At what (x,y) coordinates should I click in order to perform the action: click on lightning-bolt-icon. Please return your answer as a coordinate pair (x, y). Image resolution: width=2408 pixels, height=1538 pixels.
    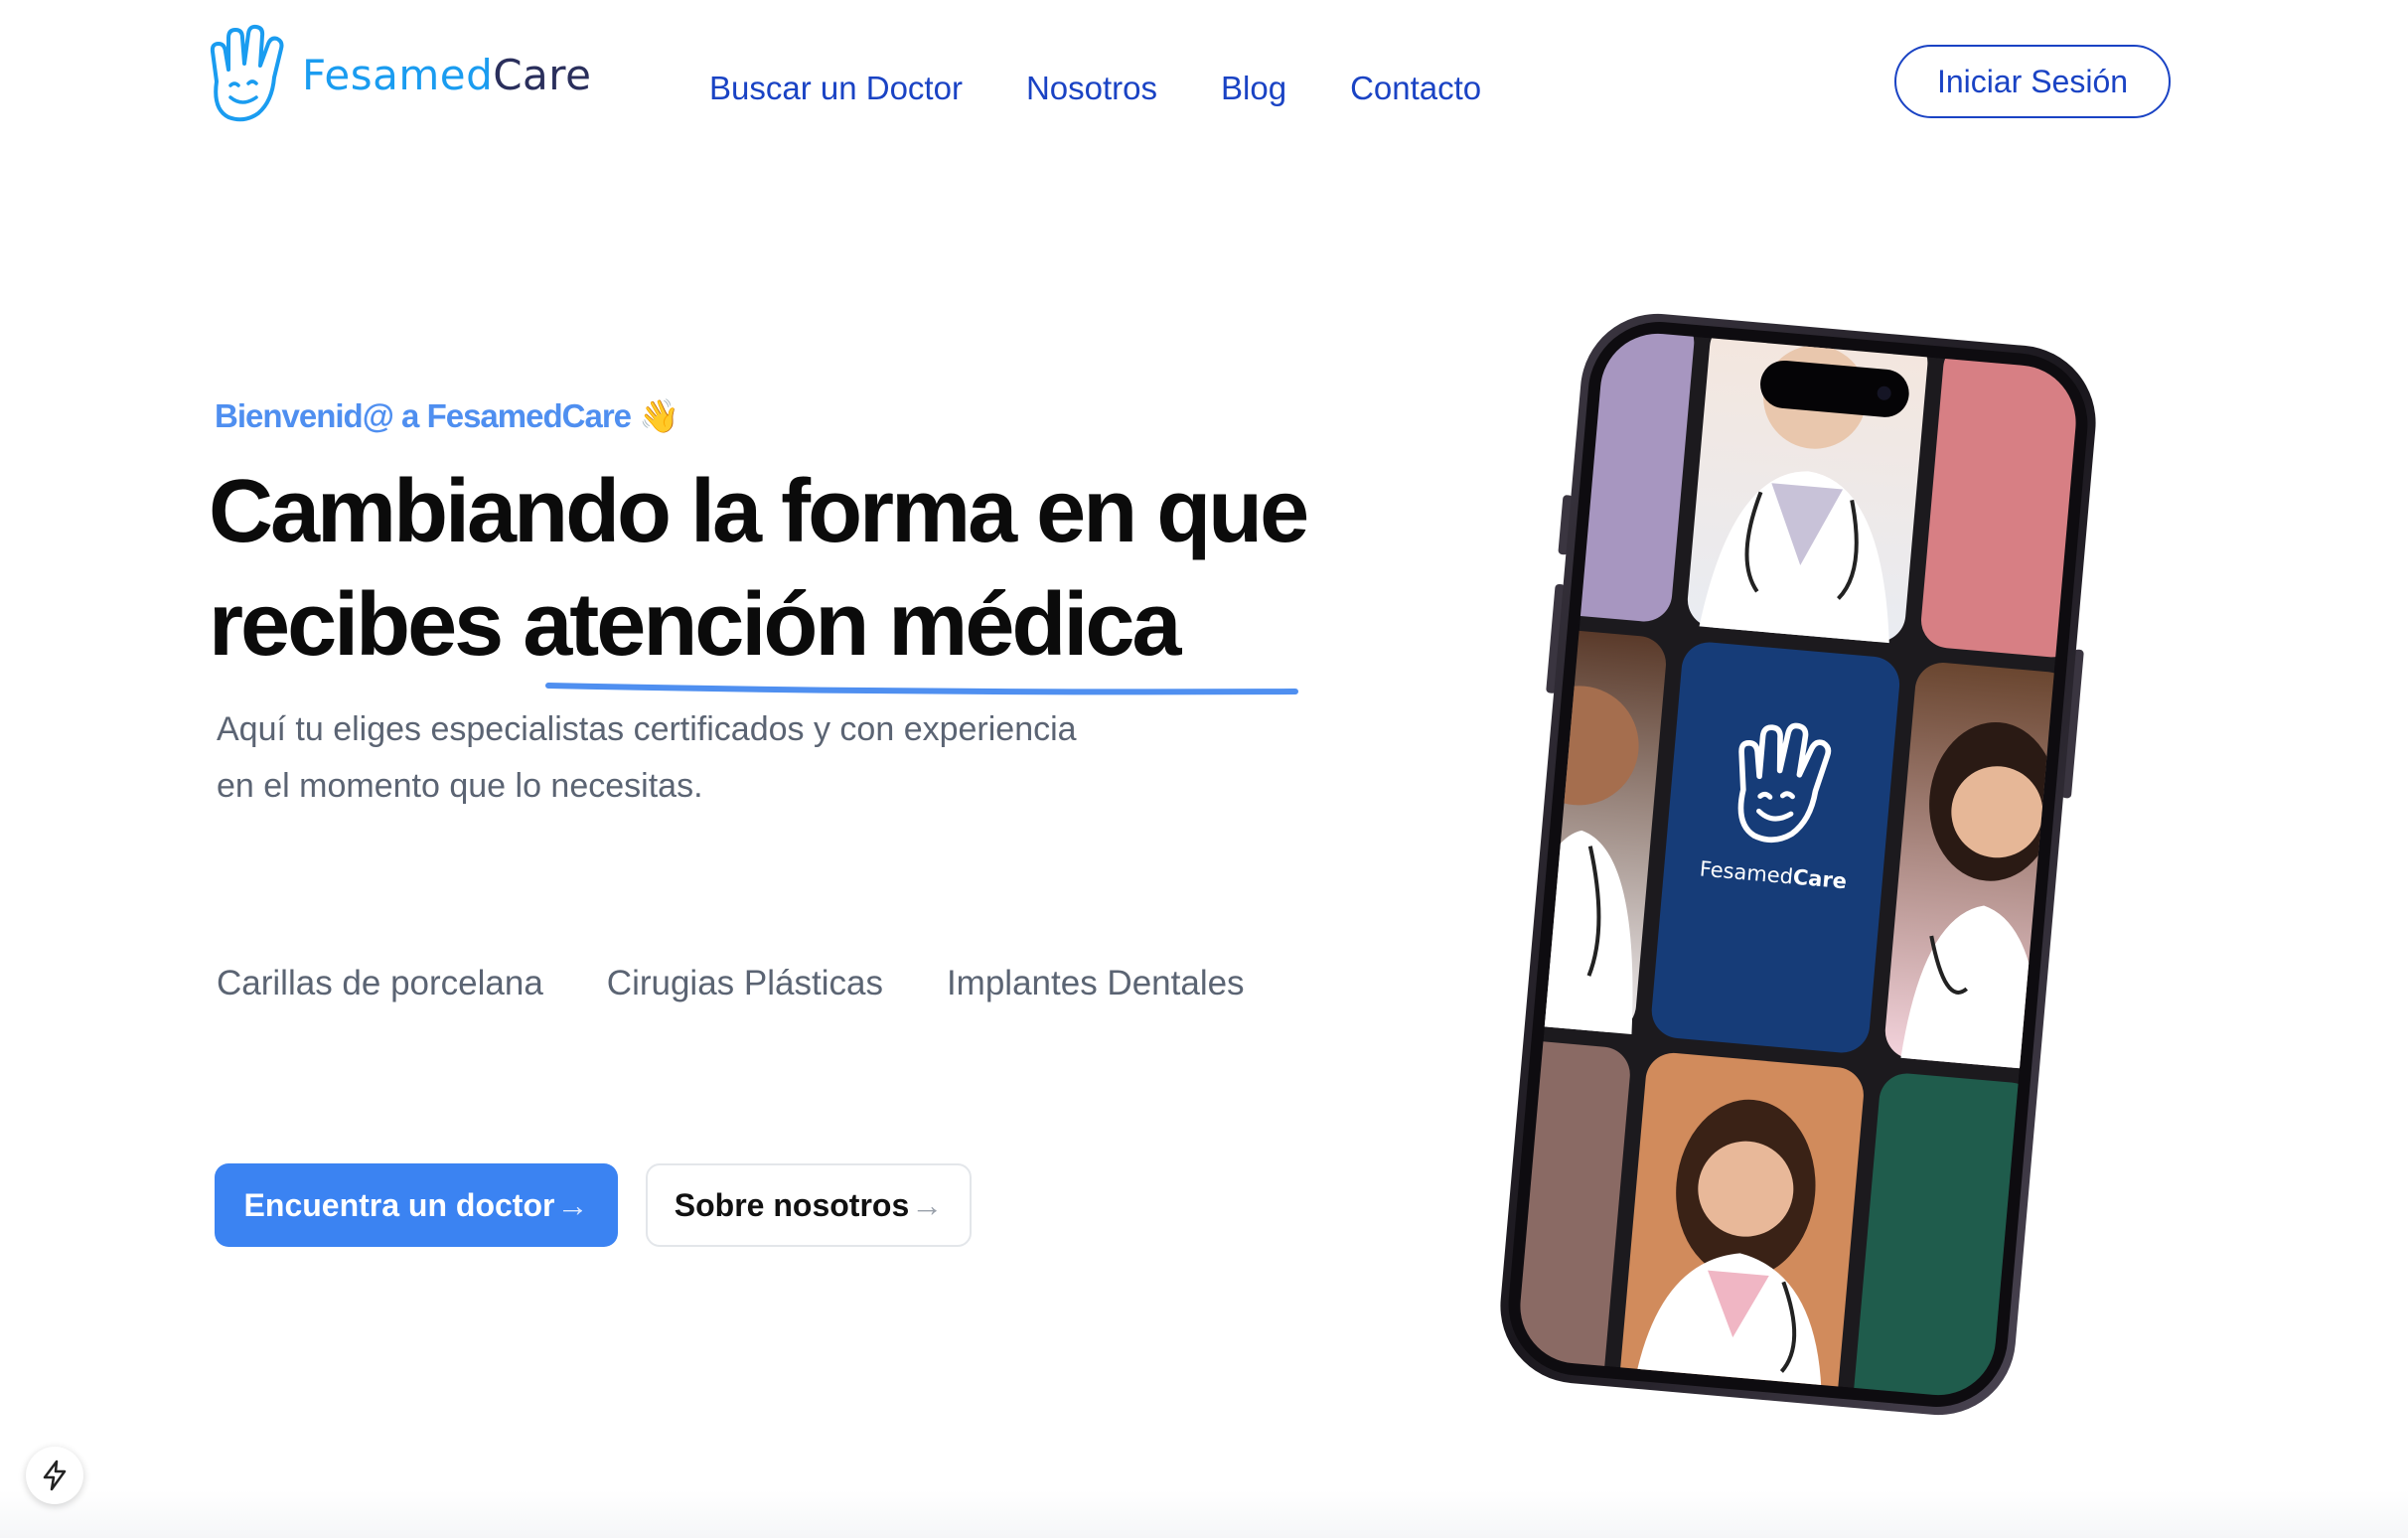
    Looking at the image, I should click on (55, 1476).